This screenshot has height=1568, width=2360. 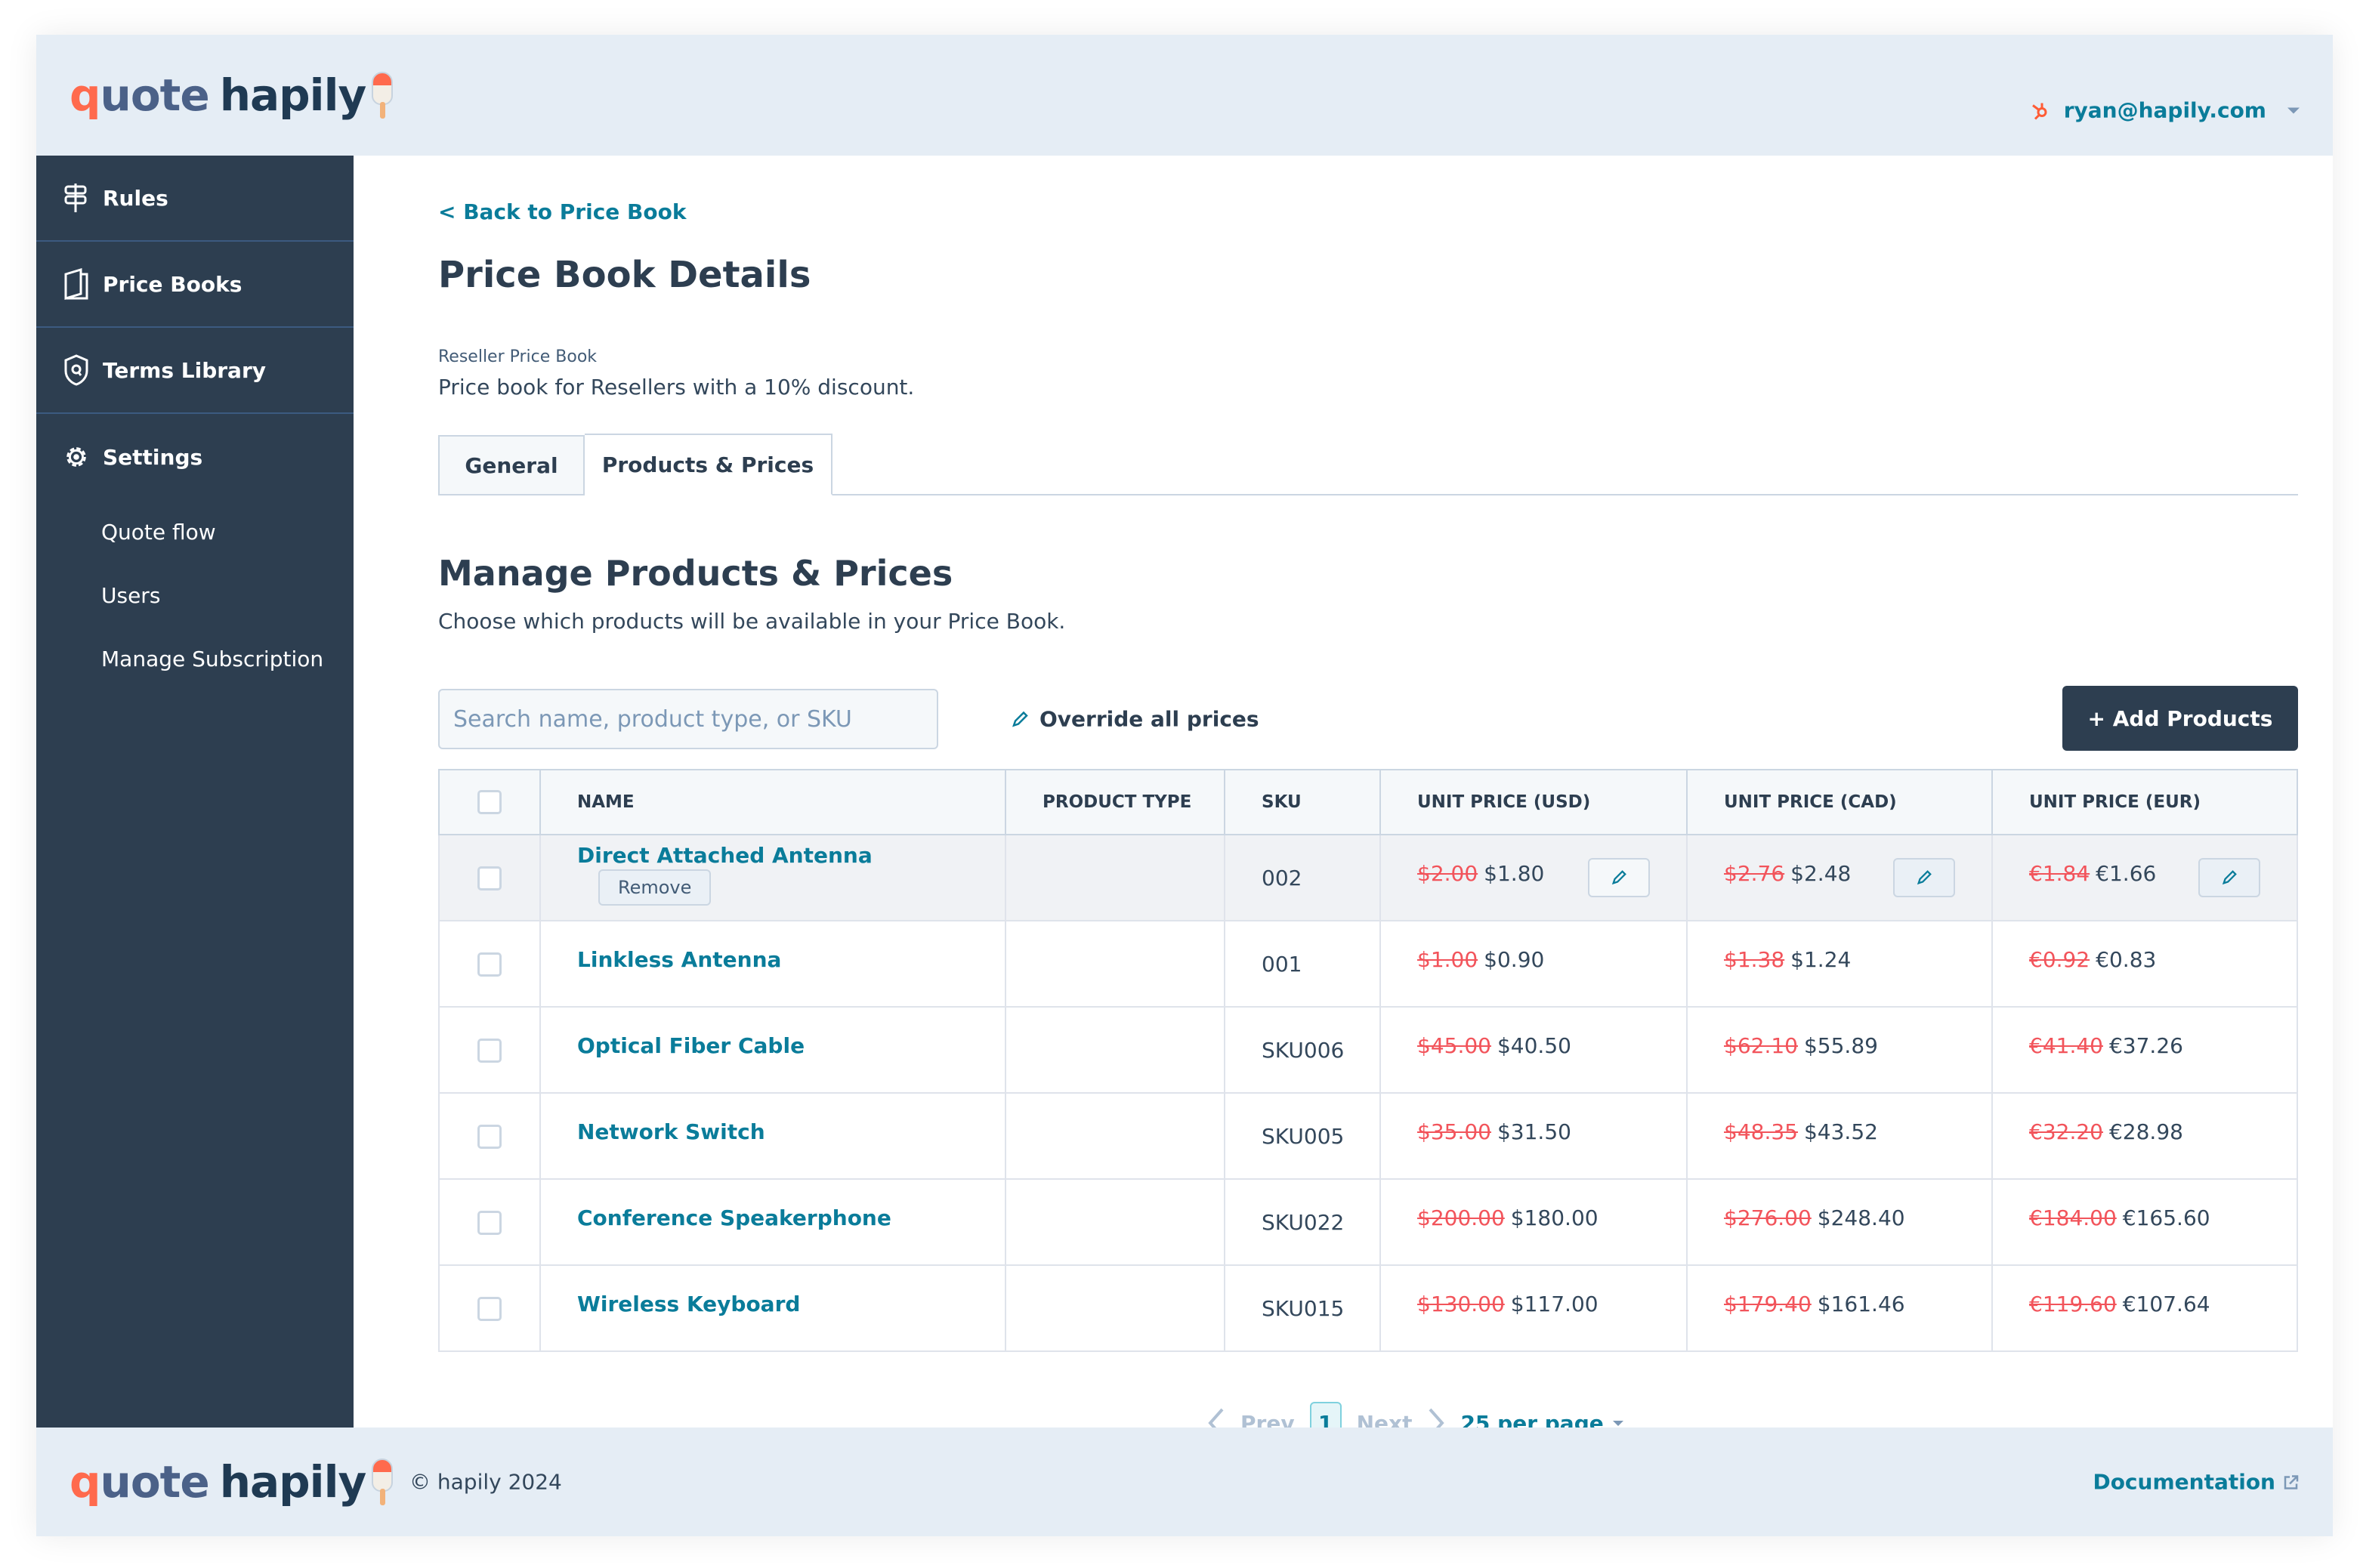 I want to click on documentation-link: Documentation, so click(x=2196, y=1482).